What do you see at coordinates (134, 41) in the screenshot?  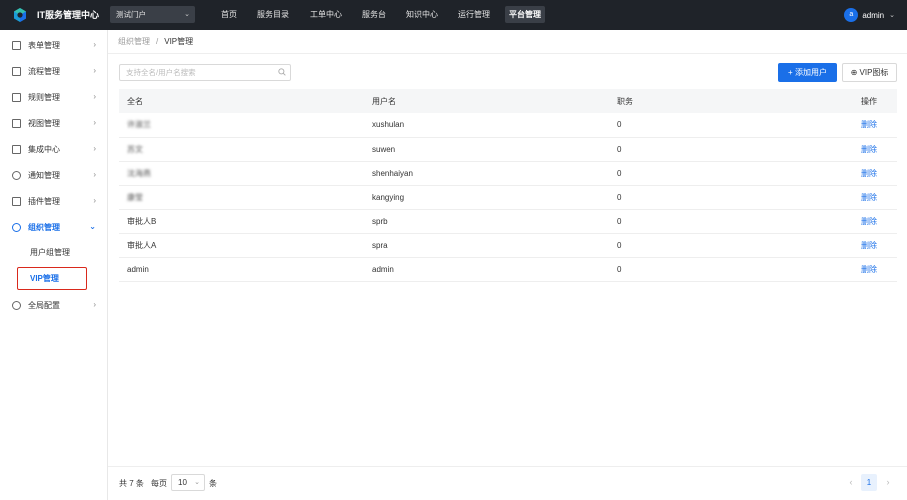 I see `breadcrumb-parent: 组织管理` at bounding box center [134, 41].